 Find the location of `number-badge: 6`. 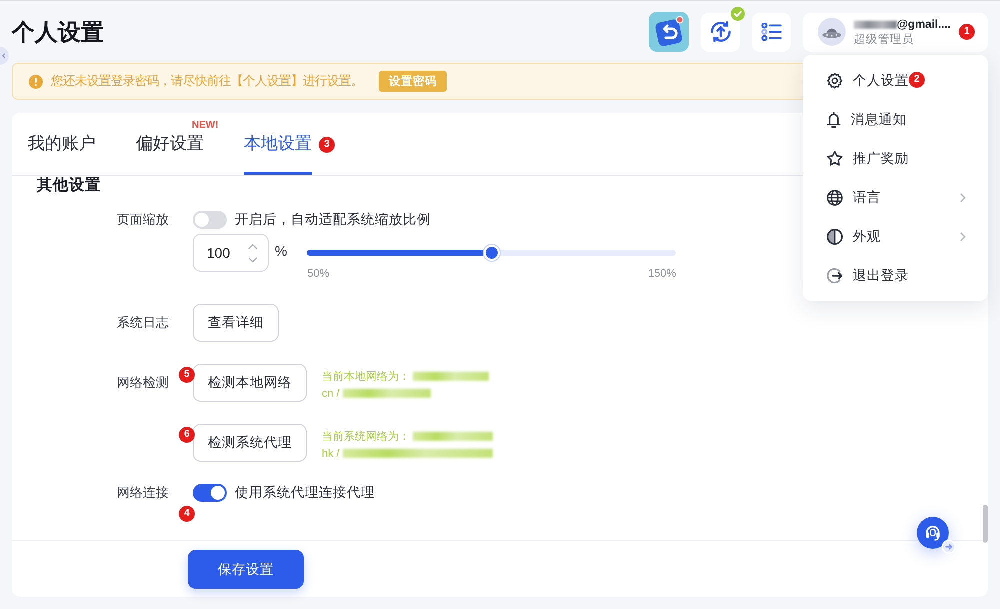

number-badge: 6 is located at coordinates (187, 435).